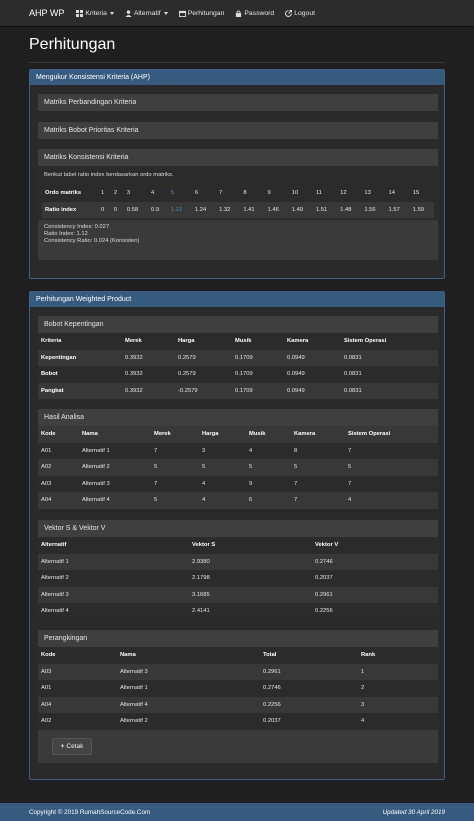 The height and width of the screenshot is (821, 474). Describe the element at coordinates (300, 13) in the screenshot. I see `nav-logout: Logout` at that location.